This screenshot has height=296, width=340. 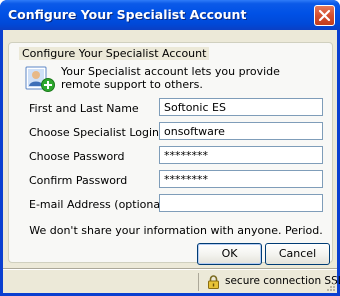 I want to click on lock-icon, so click(x=213, y=282).